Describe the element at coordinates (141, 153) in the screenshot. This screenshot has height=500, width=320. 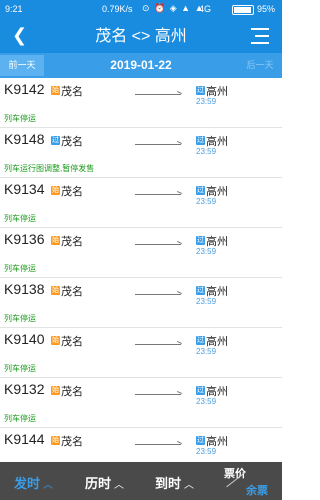
I see `train-row: K9148 过茂名过高州 23:59 列车运行图调整,暂停发售` at that location.